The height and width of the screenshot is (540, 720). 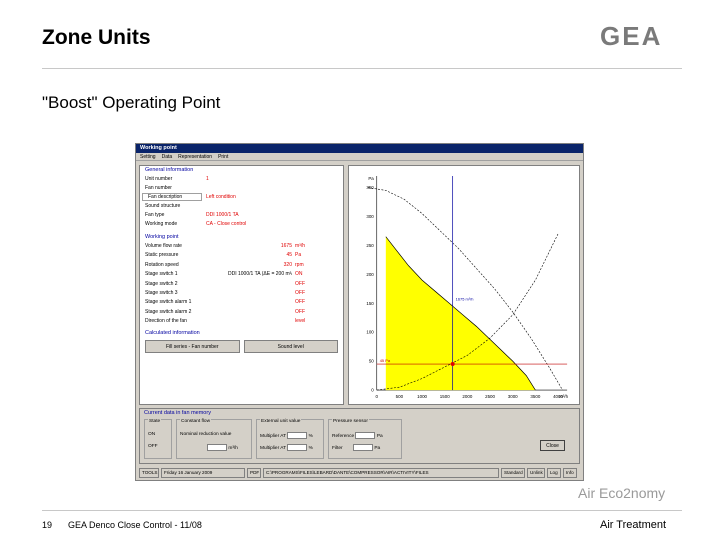 I want to click on state-on-option: ON, so click(x=151, y=434).